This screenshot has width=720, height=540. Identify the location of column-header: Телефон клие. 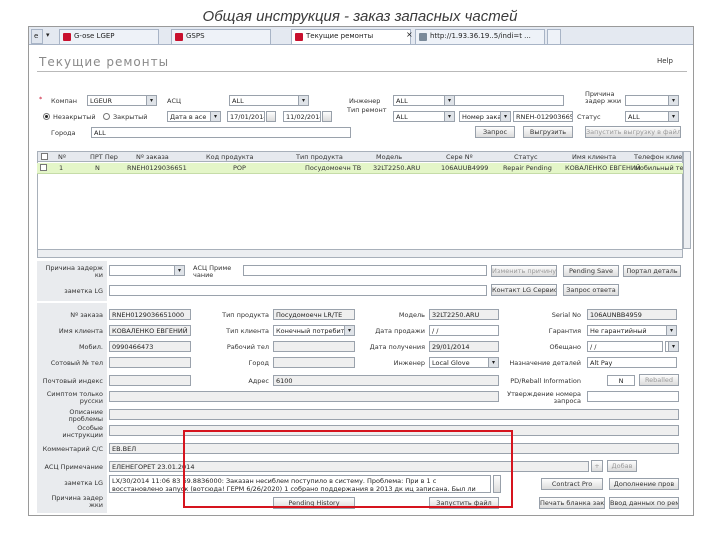
(658, 157).